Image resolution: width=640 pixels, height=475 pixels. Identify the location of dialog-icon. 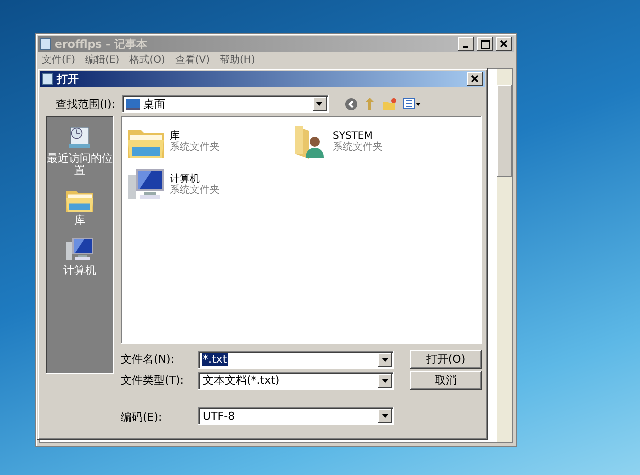
(48, 79).